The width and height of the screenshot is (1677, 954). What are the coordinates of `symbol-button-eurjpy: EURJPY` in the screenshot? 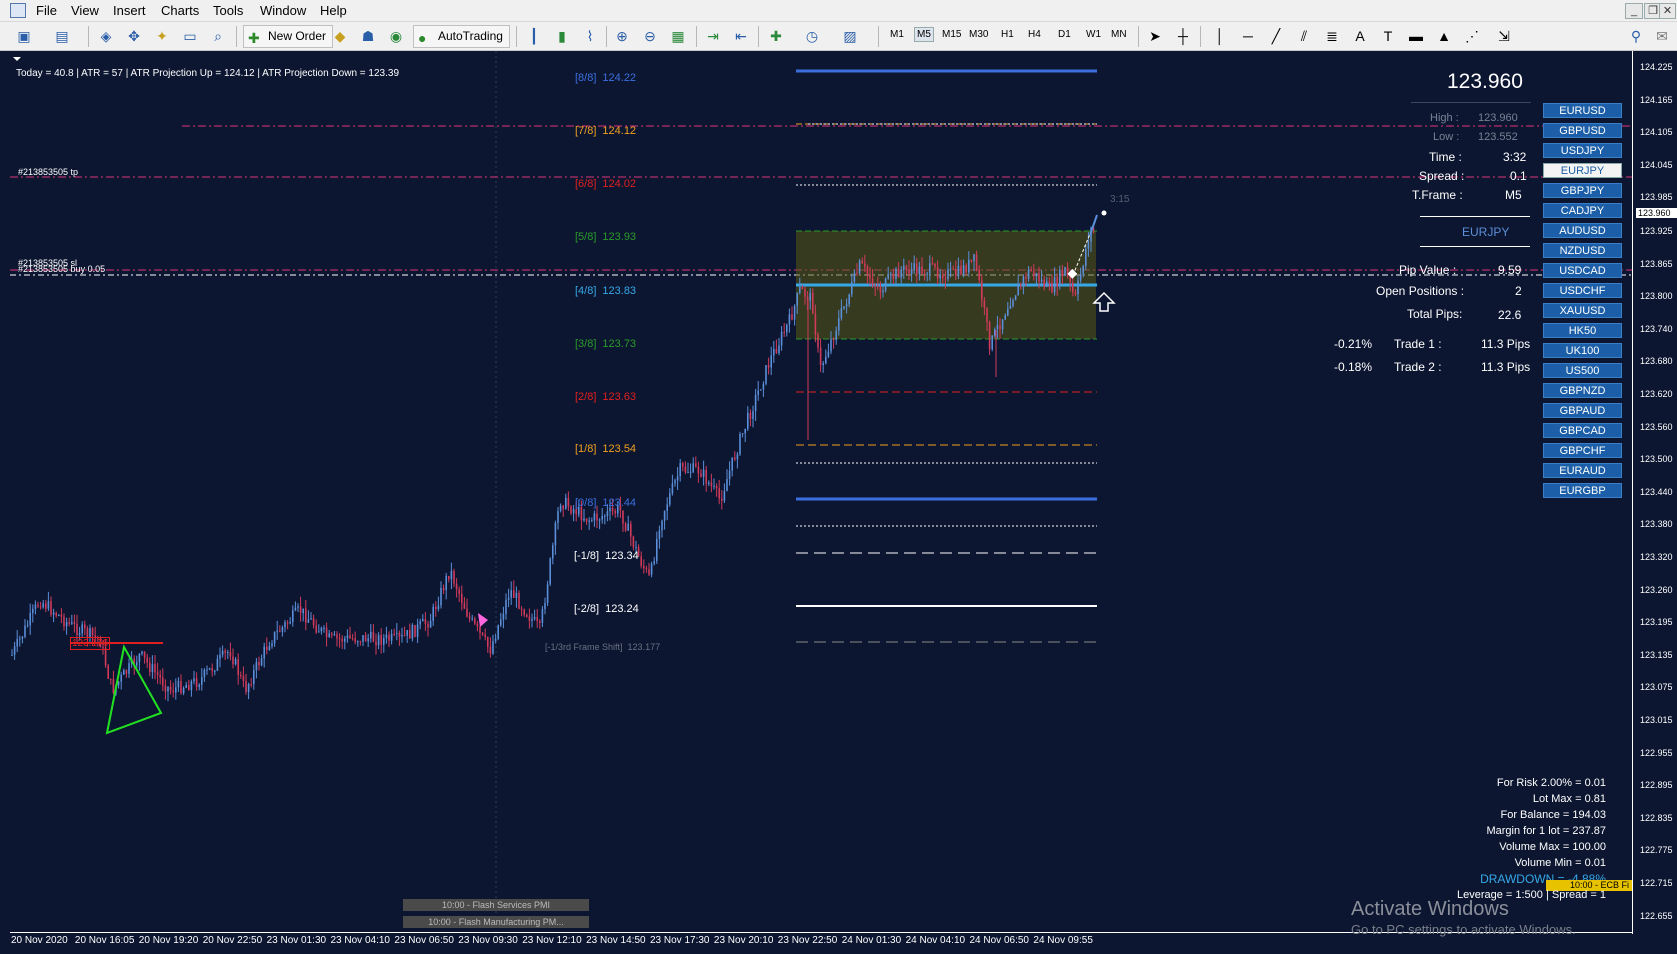 It's located at (1582, 170).